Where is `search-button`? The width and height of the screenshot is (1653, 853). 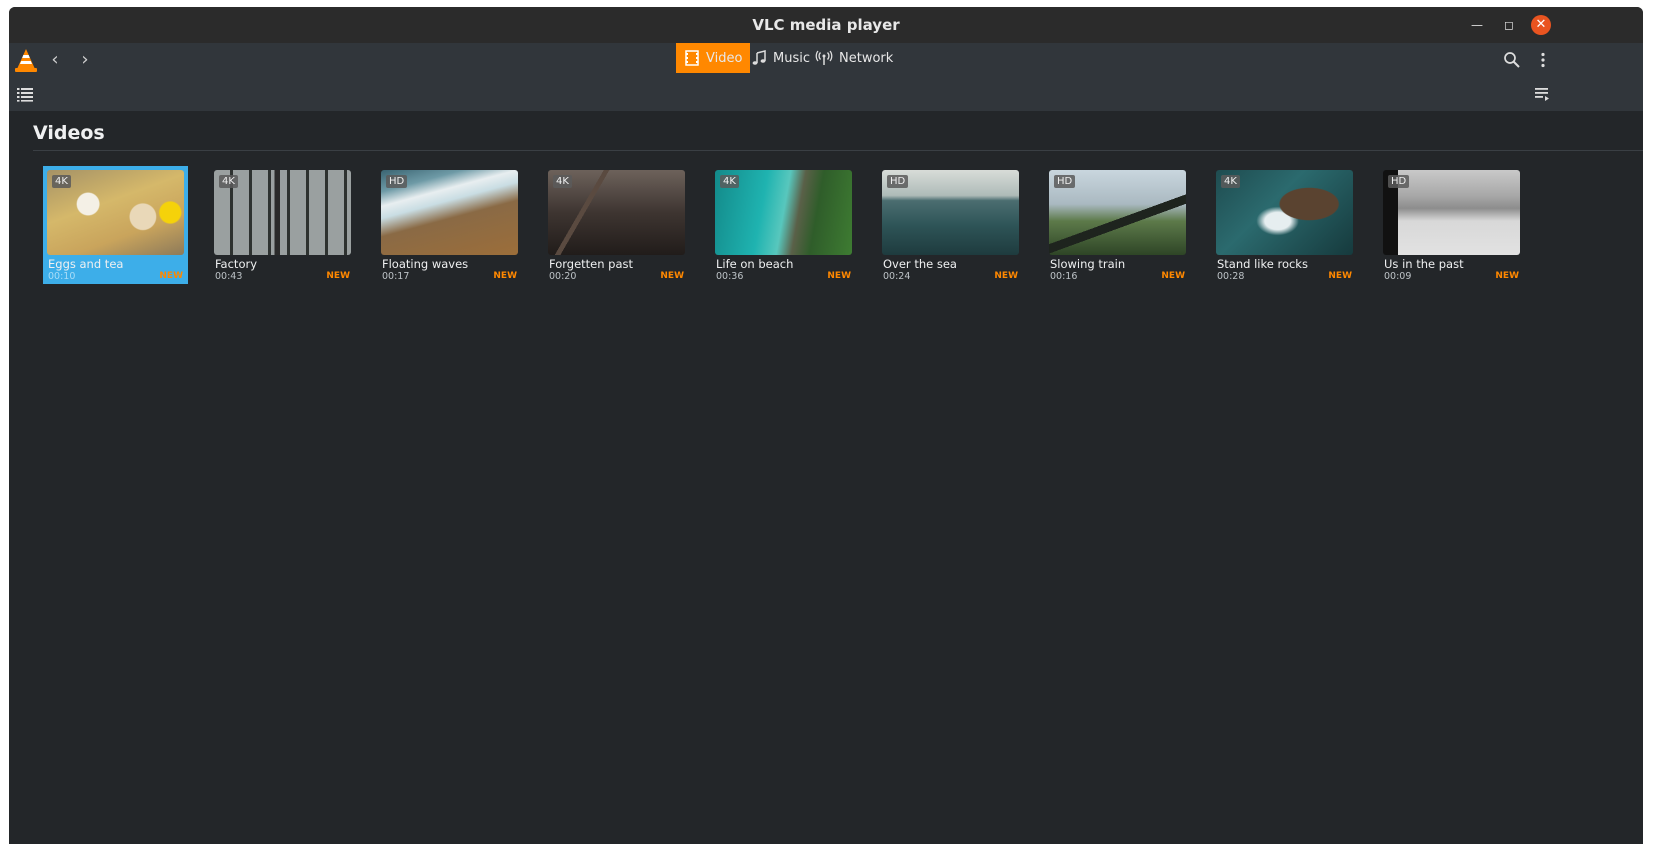 search-button is located at coordinates (1512, 60).